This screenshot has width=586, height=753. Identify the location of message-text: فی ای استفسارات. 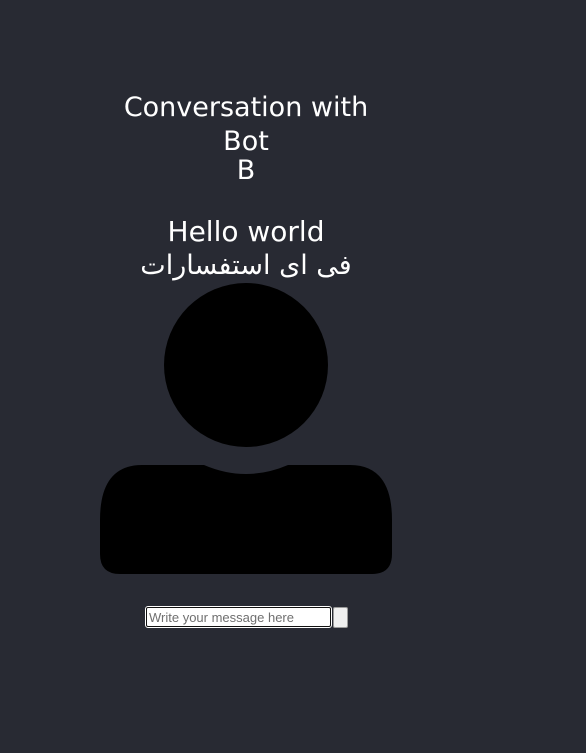
(246, 265).